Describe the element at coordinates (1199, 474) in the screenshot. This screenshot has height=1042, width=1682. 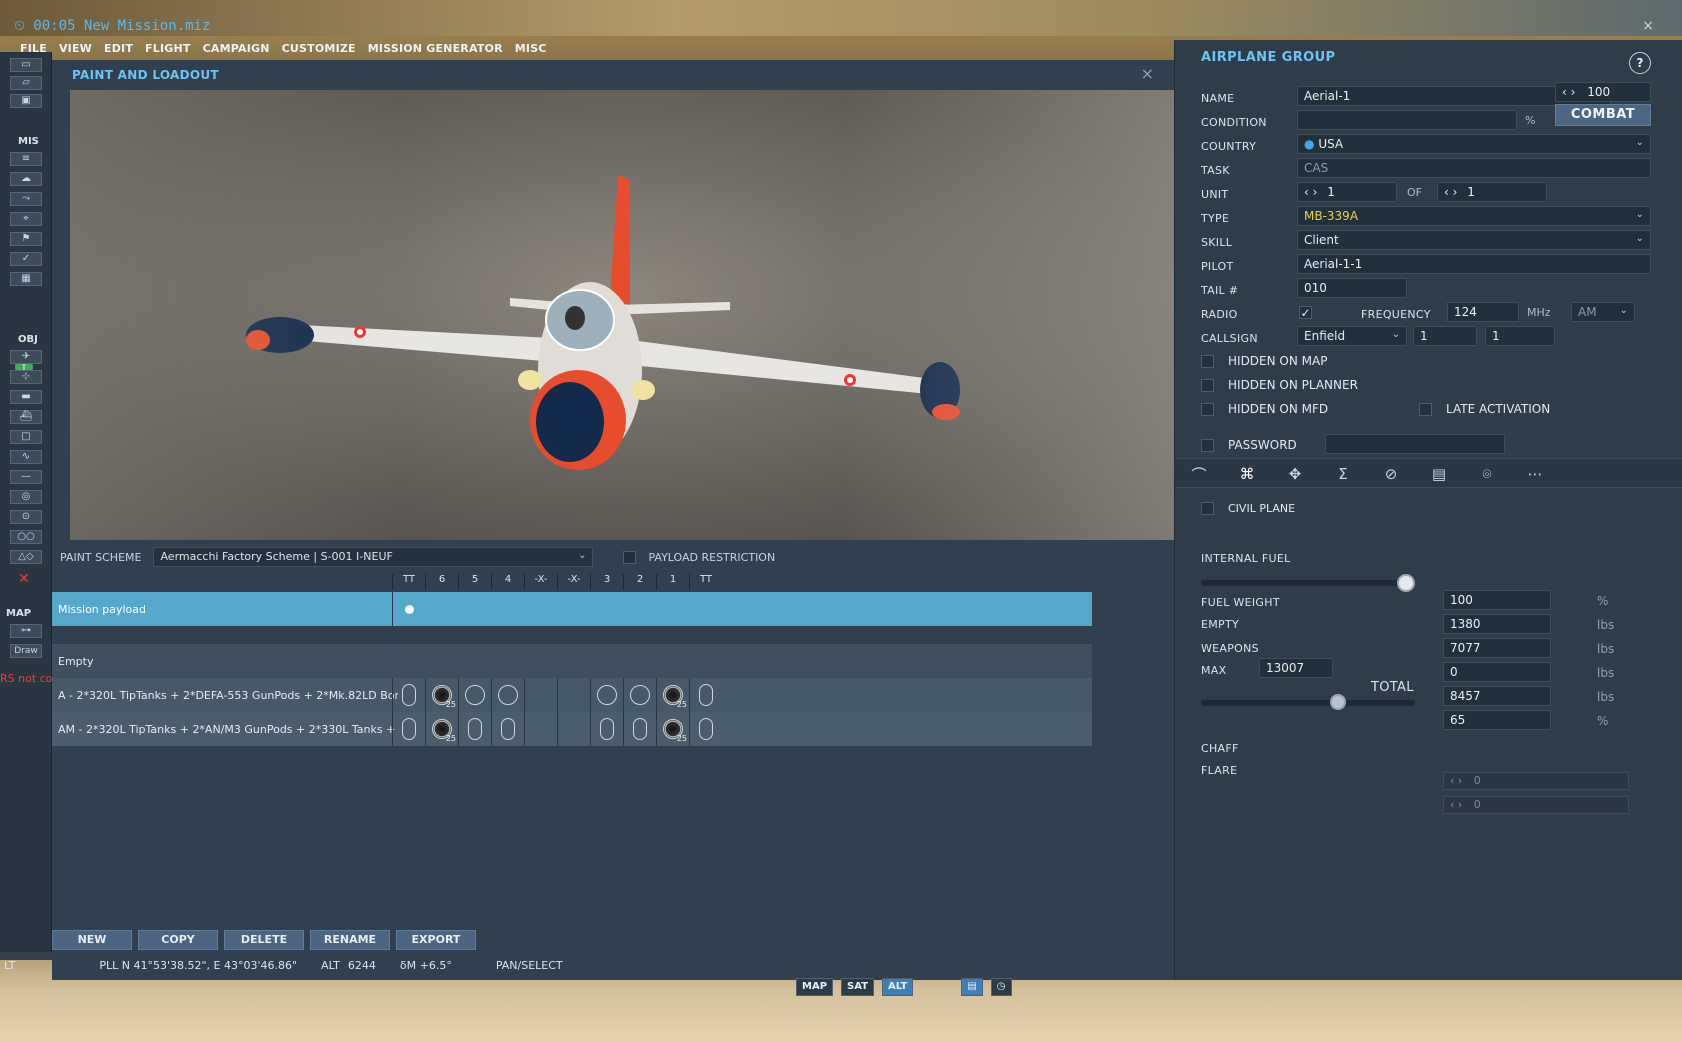
I see `route-icon: ⌒` at that location.